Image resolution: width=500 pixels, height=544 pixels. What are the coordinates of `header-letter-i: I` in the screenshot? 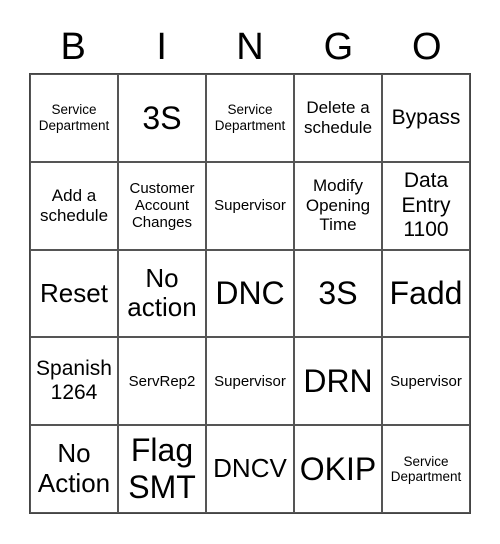 It's located at (161, 47).